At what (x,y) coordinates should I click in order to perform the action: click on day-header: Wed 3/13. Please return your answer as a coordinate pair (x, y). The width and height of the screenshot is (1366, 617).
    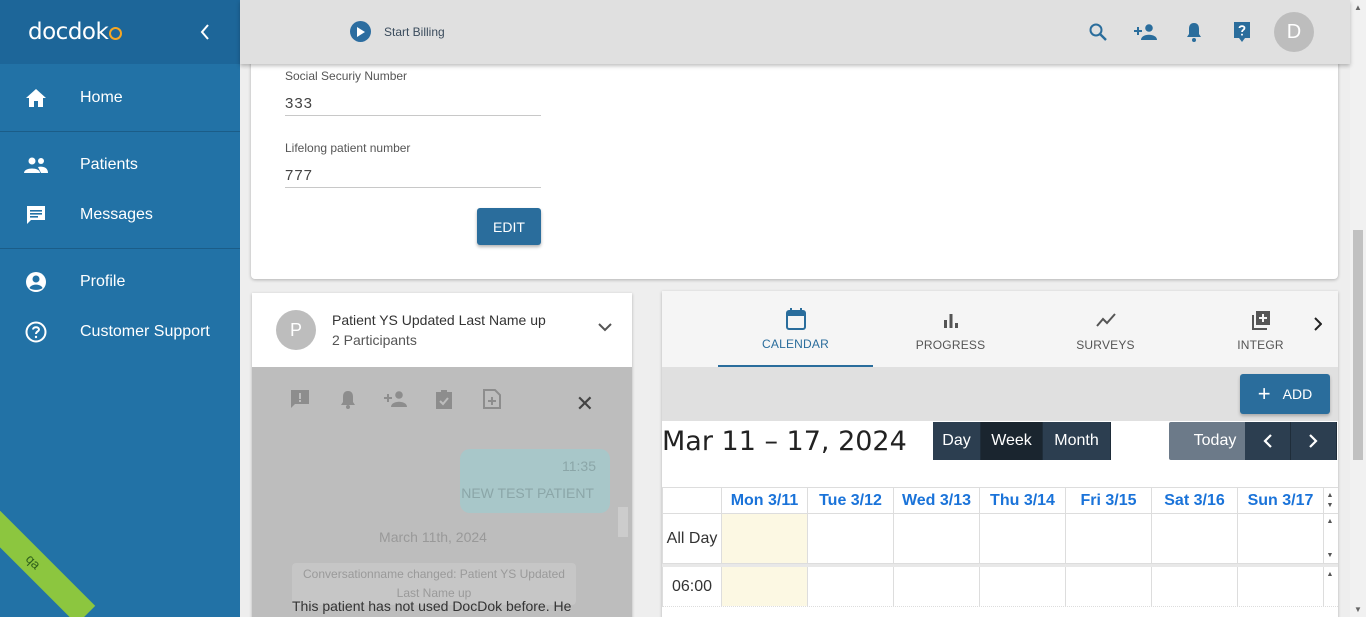
    Looking at the image, I should click on (937, 500).